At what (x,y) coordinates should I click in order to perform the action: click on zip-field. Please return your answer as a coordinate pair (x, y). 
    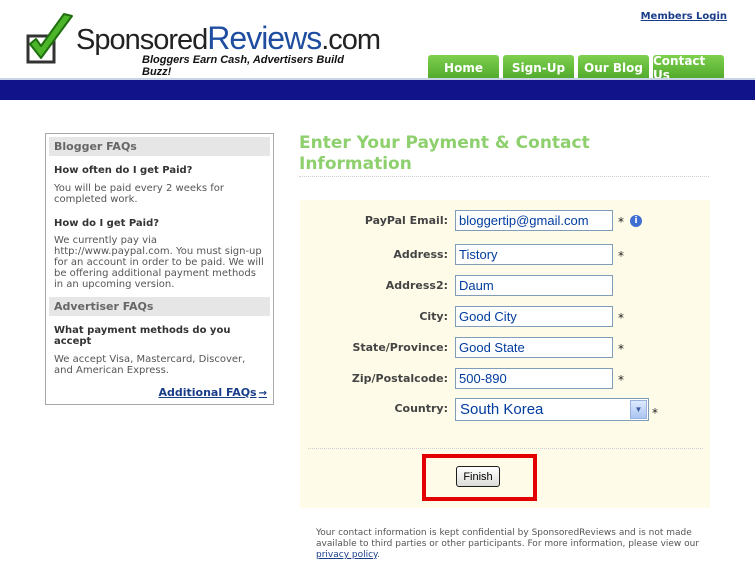
    Looking at the image, I should click on (534, 378).